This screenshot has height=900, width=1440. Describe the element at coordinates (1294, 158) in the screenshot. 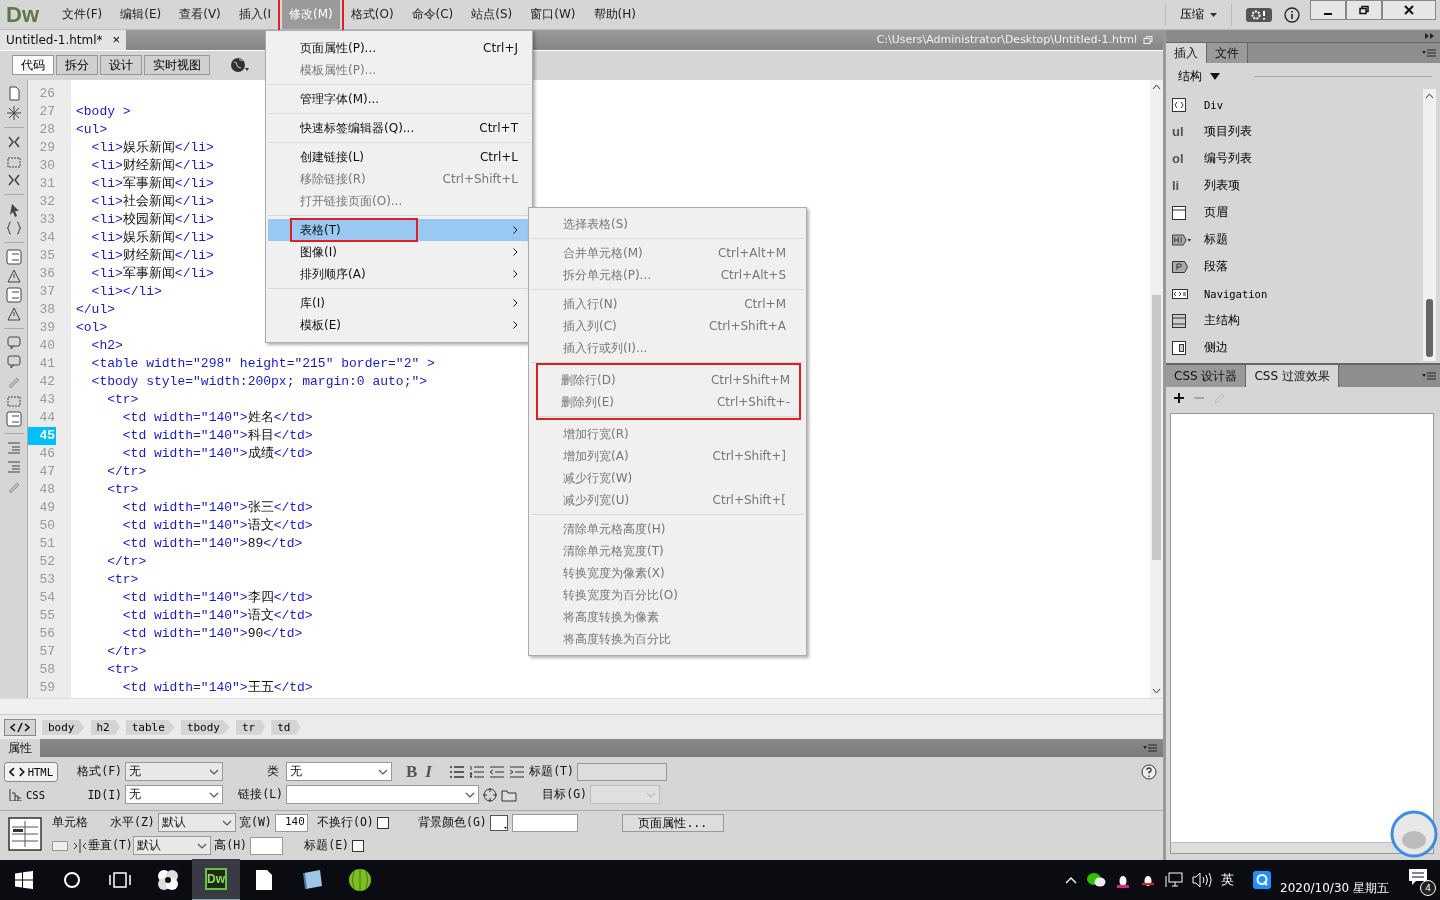

I see `insert-item: ol 编号列表` at that location.